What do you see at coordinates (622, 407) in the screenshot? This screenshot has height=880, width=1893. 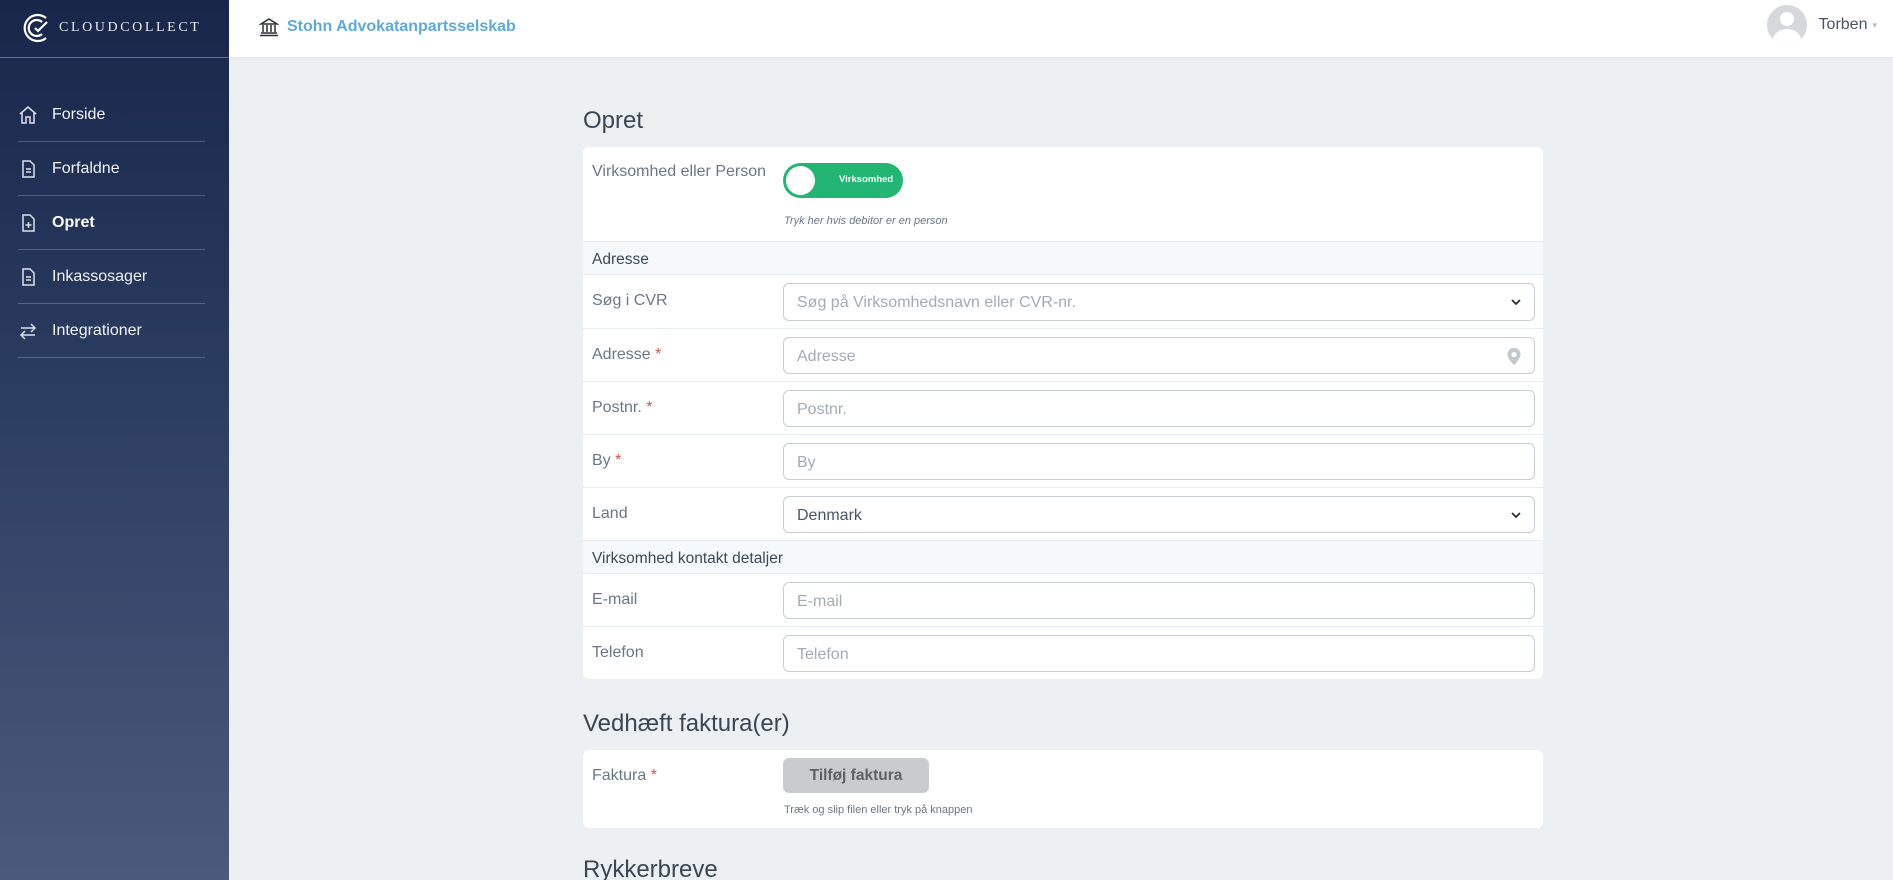 I see `postal-label: Postnr. *` at bounding box center [622, 407].